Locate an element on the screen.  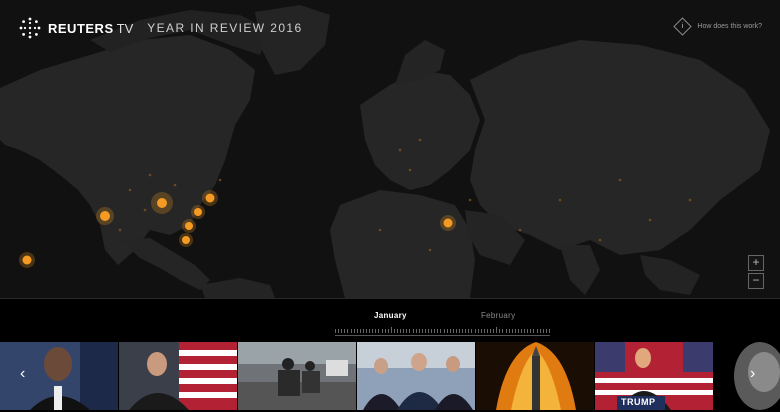
timeline: January February is located at coordinates (390, 319).